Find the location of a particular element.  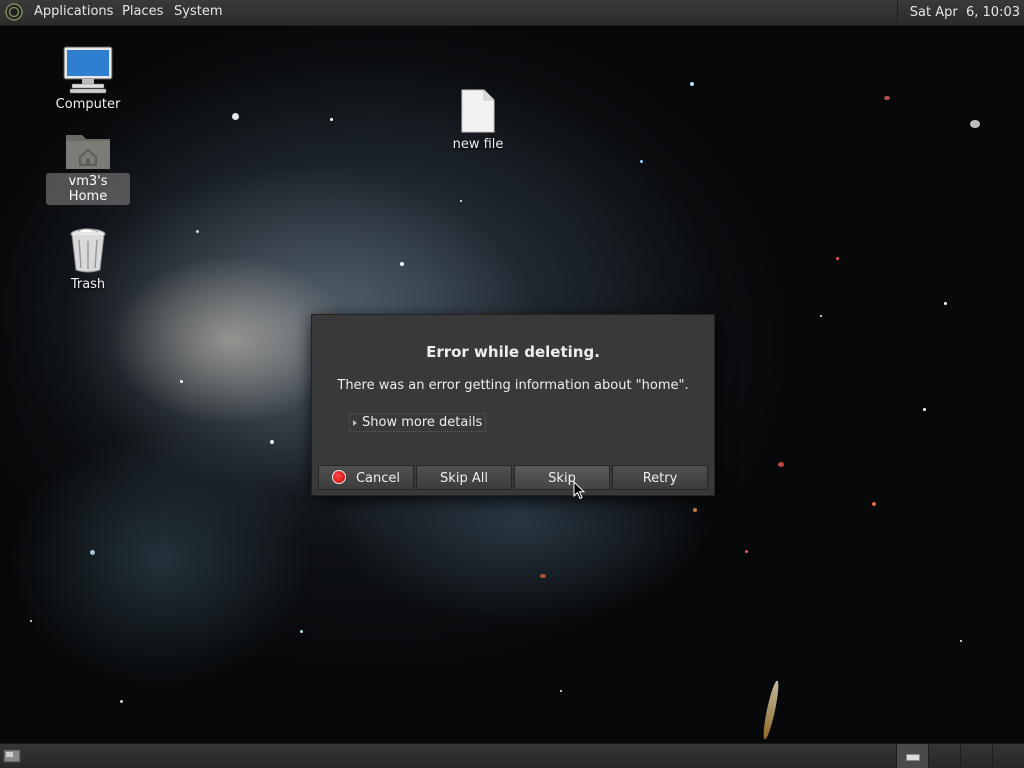

system-menu: System is located at coordinates (198, 12).